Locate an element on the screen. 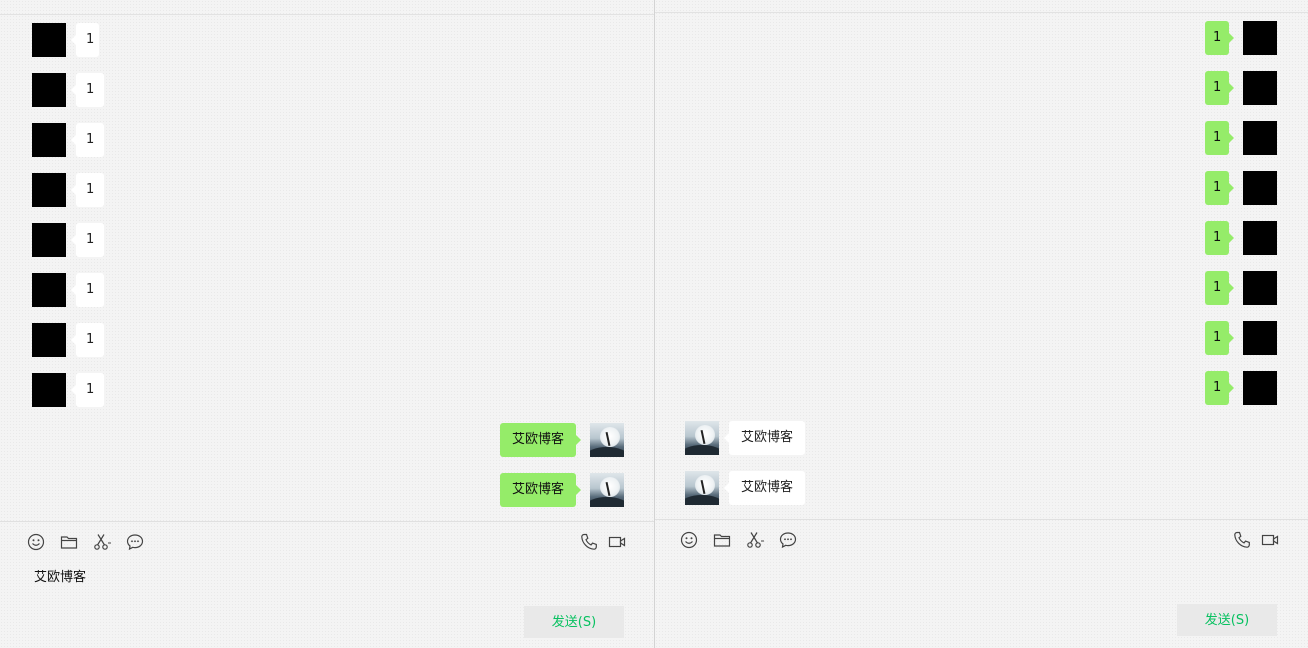  message-input: 艾欧博客 is located at coordinates (60, 575).